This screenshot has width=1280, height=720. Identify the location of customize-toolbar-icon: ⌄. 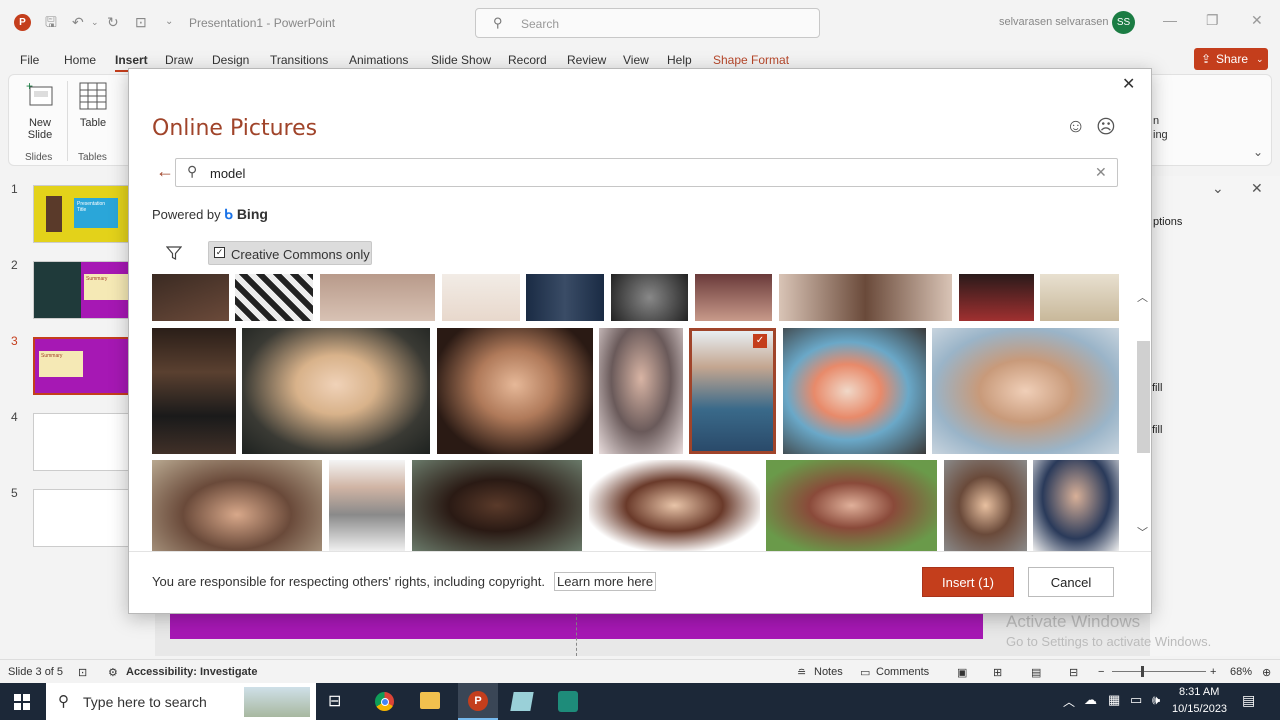
(169, 22).